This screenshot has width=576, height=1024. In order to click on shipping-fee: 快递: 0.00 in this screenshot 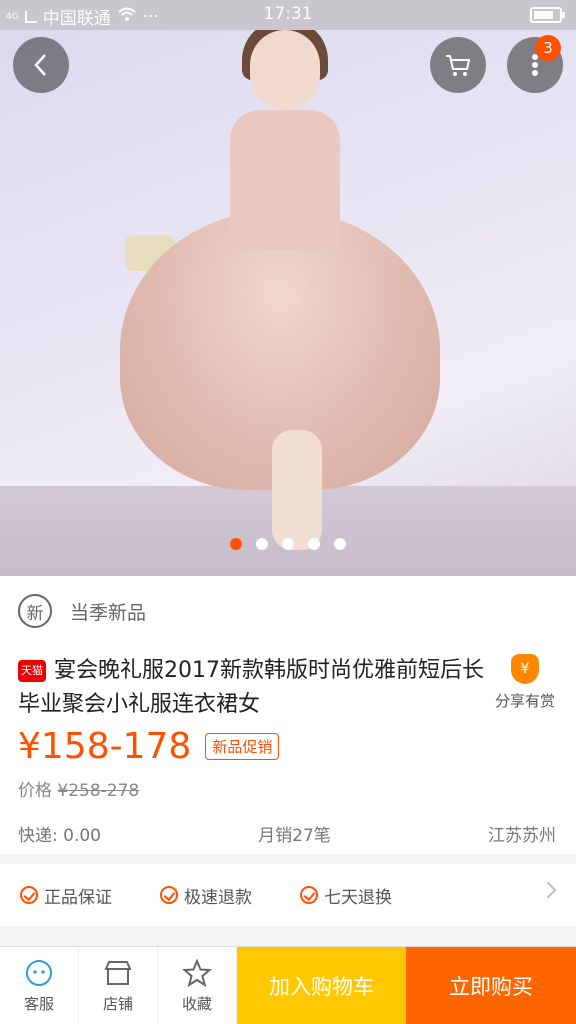, I will do `click(59, 836)`.